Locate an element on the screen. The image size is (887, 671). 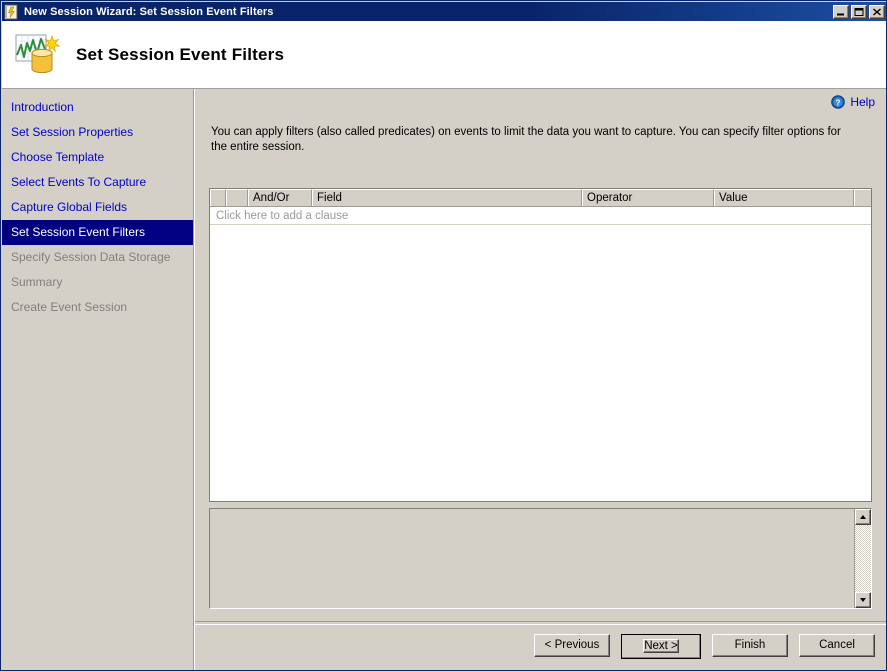
footer-separator is located at coordinates (540, 623).